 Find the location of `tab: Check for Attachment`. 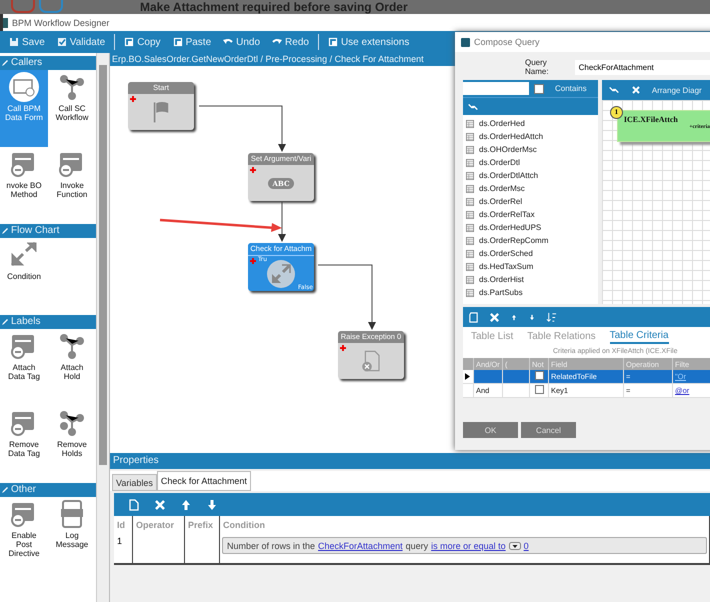

tab: Check for Attachment is located at coordinates (203, 481).